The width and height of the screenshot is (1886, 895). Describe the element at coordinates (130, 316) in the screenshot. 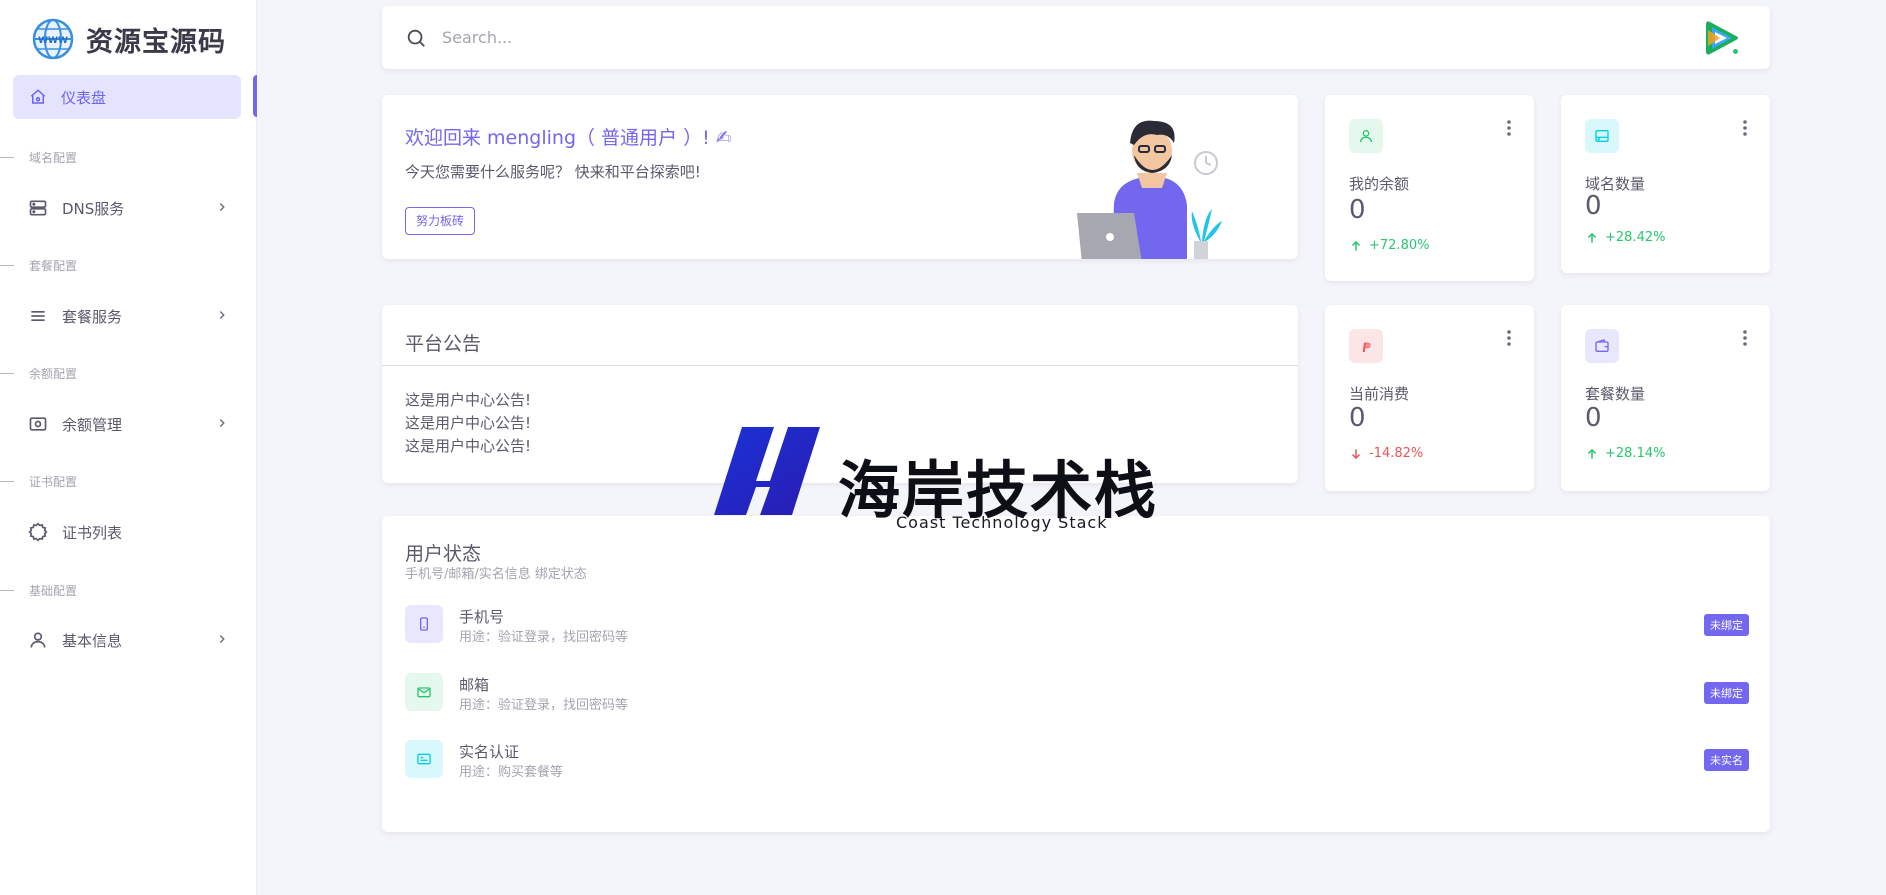

I see `sidebar-item-packages: 套餐服务` at that location.